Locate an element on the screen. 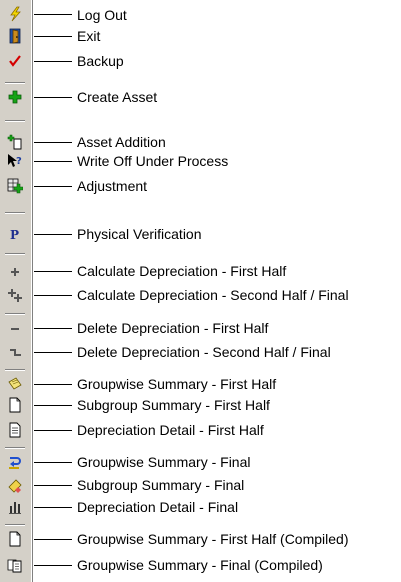 This screenshot has width=401, height=582. asset-addition-label: Asset Addition is located at coordinates (121, 142).